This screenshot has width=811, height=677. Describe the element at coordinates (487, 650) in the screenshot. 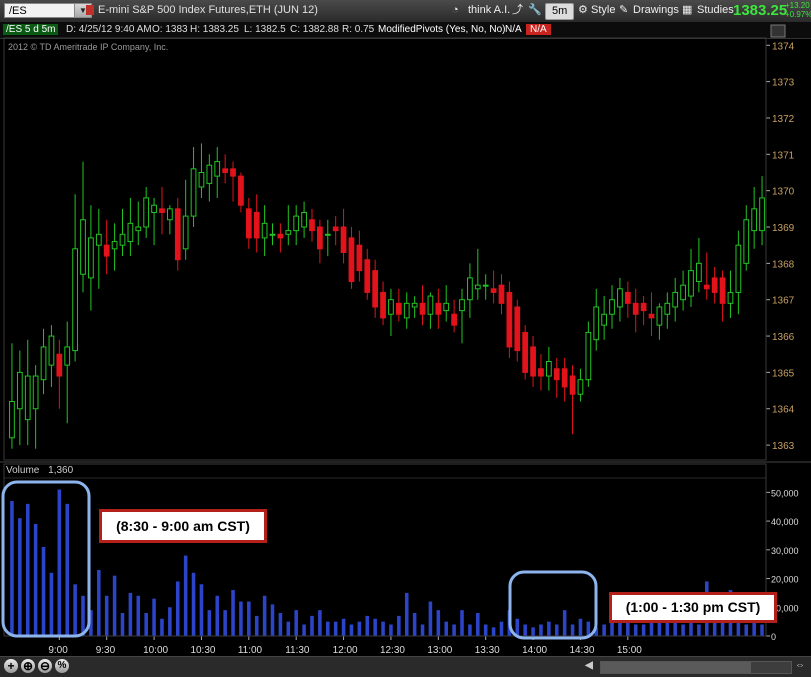

I see `time-tick-label: 13:30` at that location.